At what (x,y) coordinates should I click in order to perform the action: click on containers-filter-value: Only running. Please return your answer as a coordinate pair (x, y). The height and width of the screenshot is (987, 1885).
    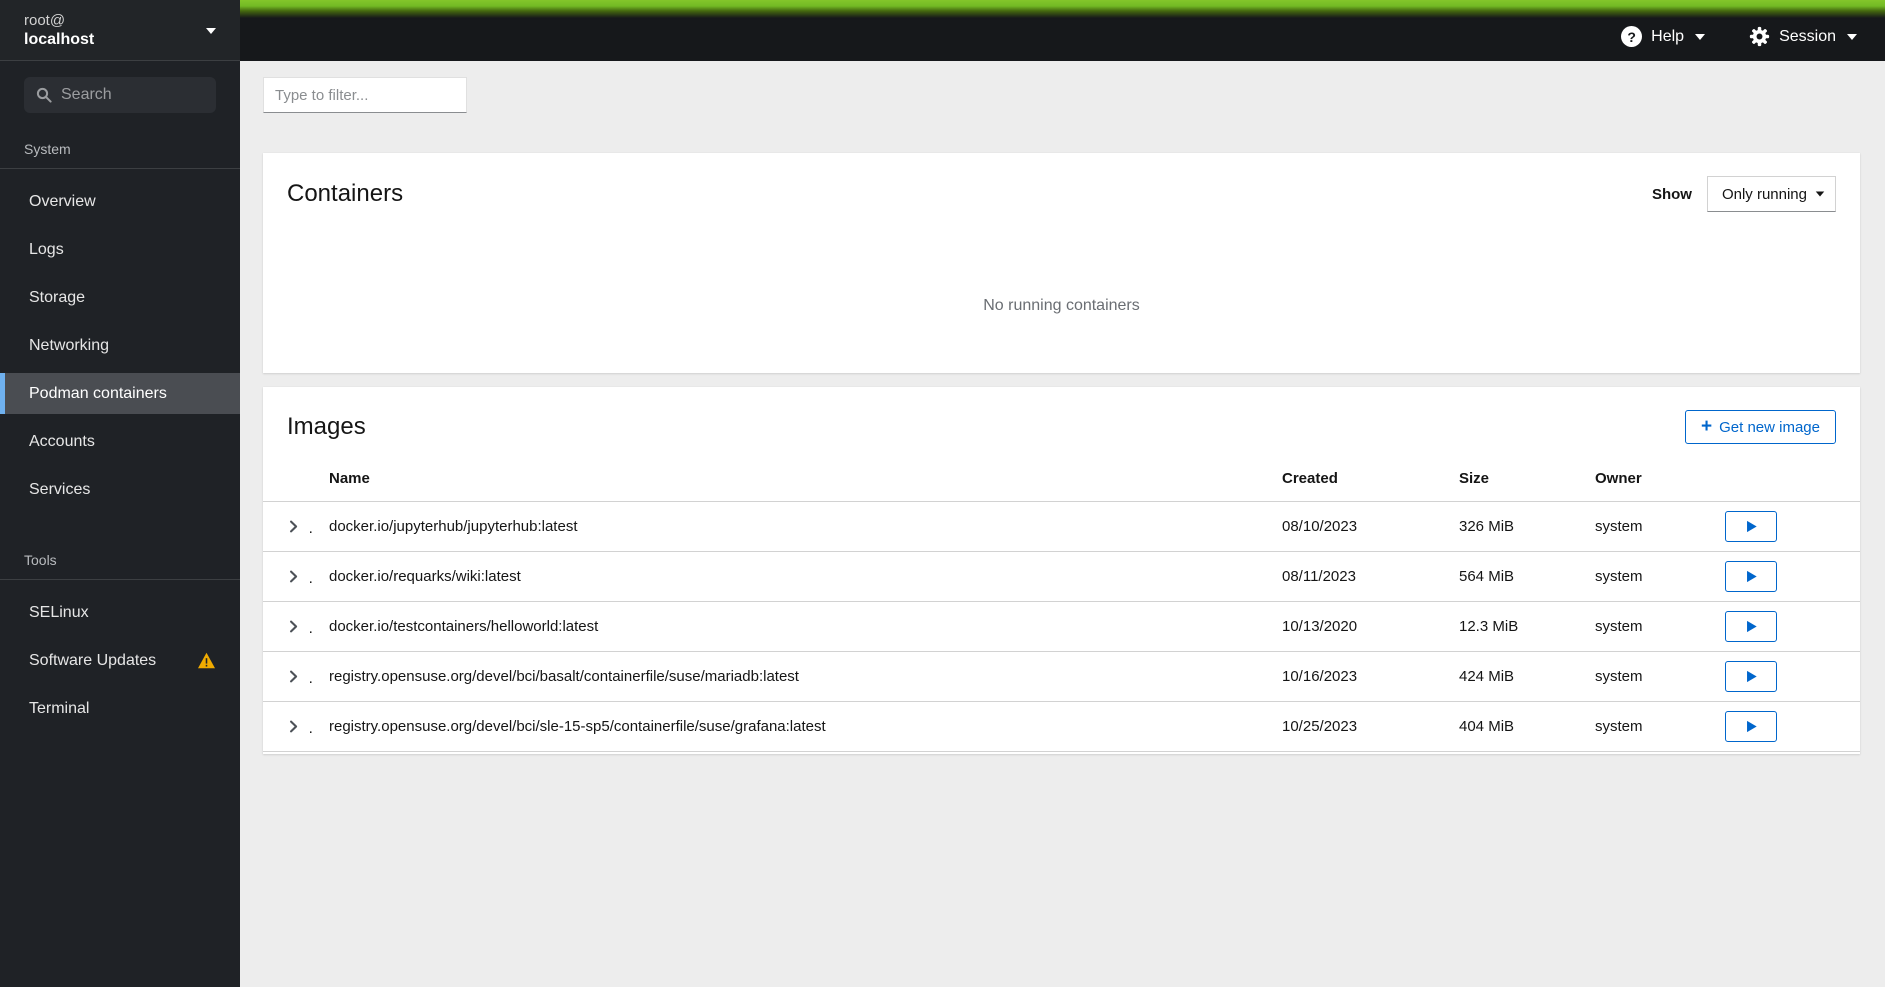
    Looking at the image, I should click on (1764, 194).